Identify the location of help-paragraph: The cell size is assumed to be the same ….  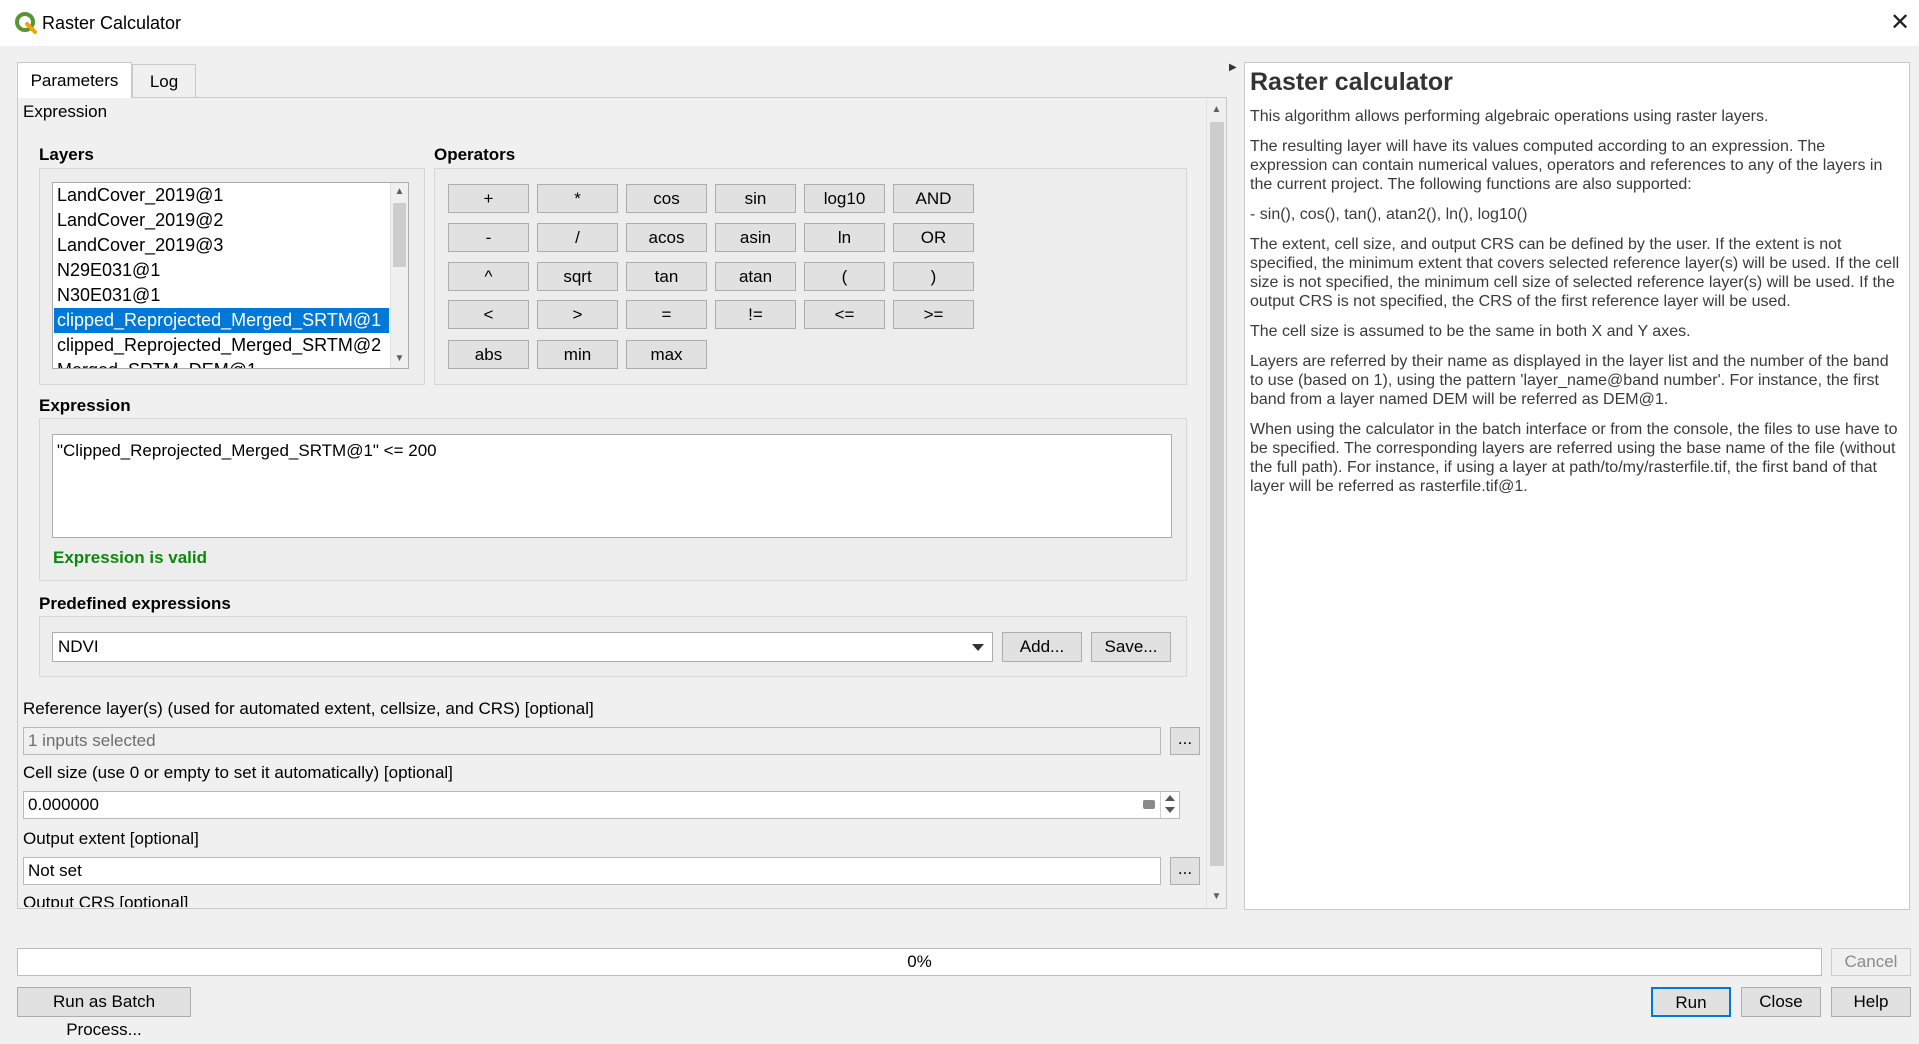
(1470, 331).